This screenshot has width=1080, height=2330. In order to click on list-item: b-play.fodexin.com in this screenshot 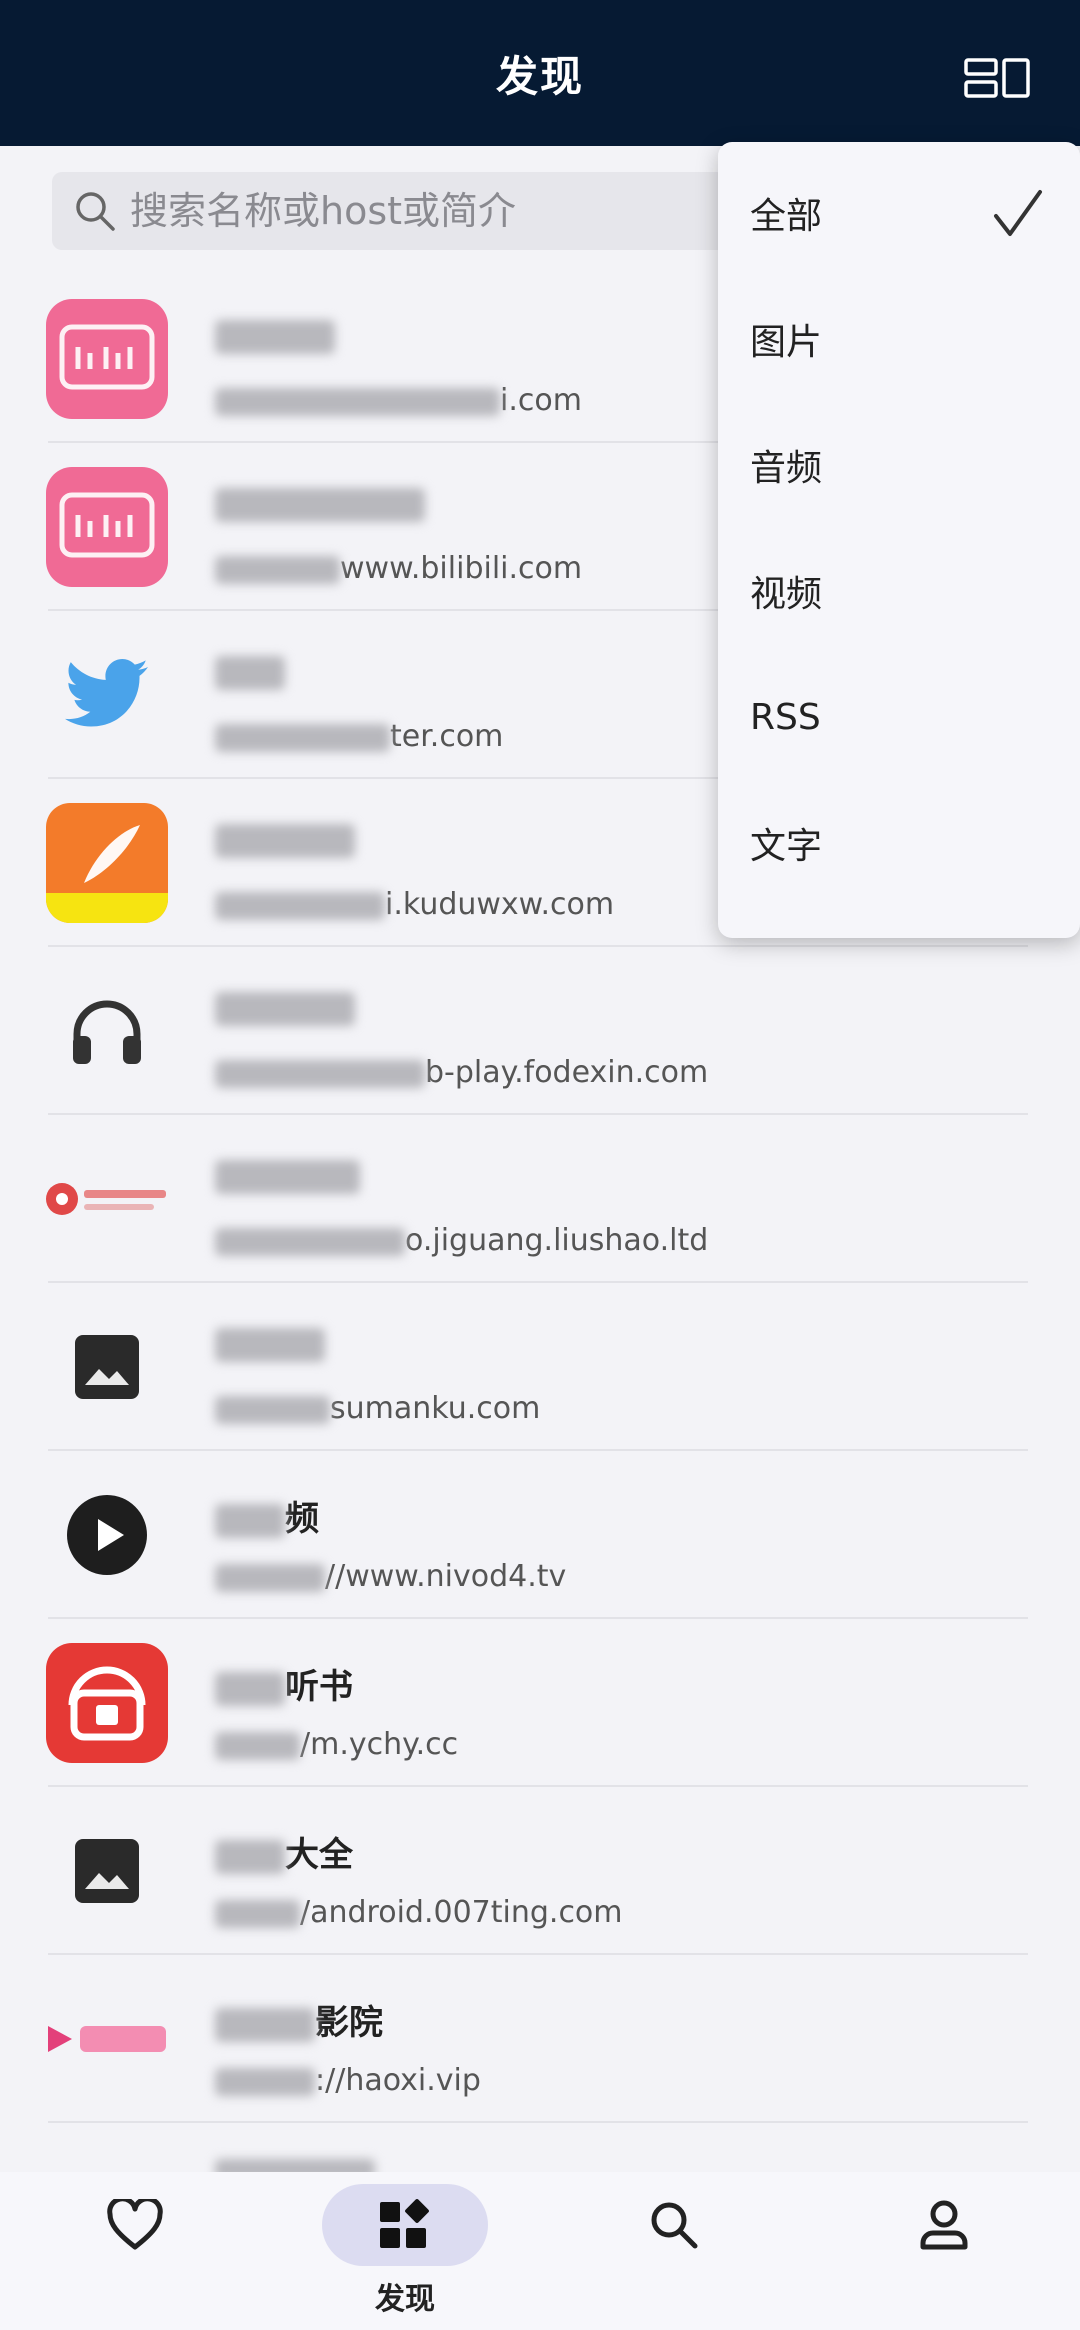, I will do `click(540, 1031)`.